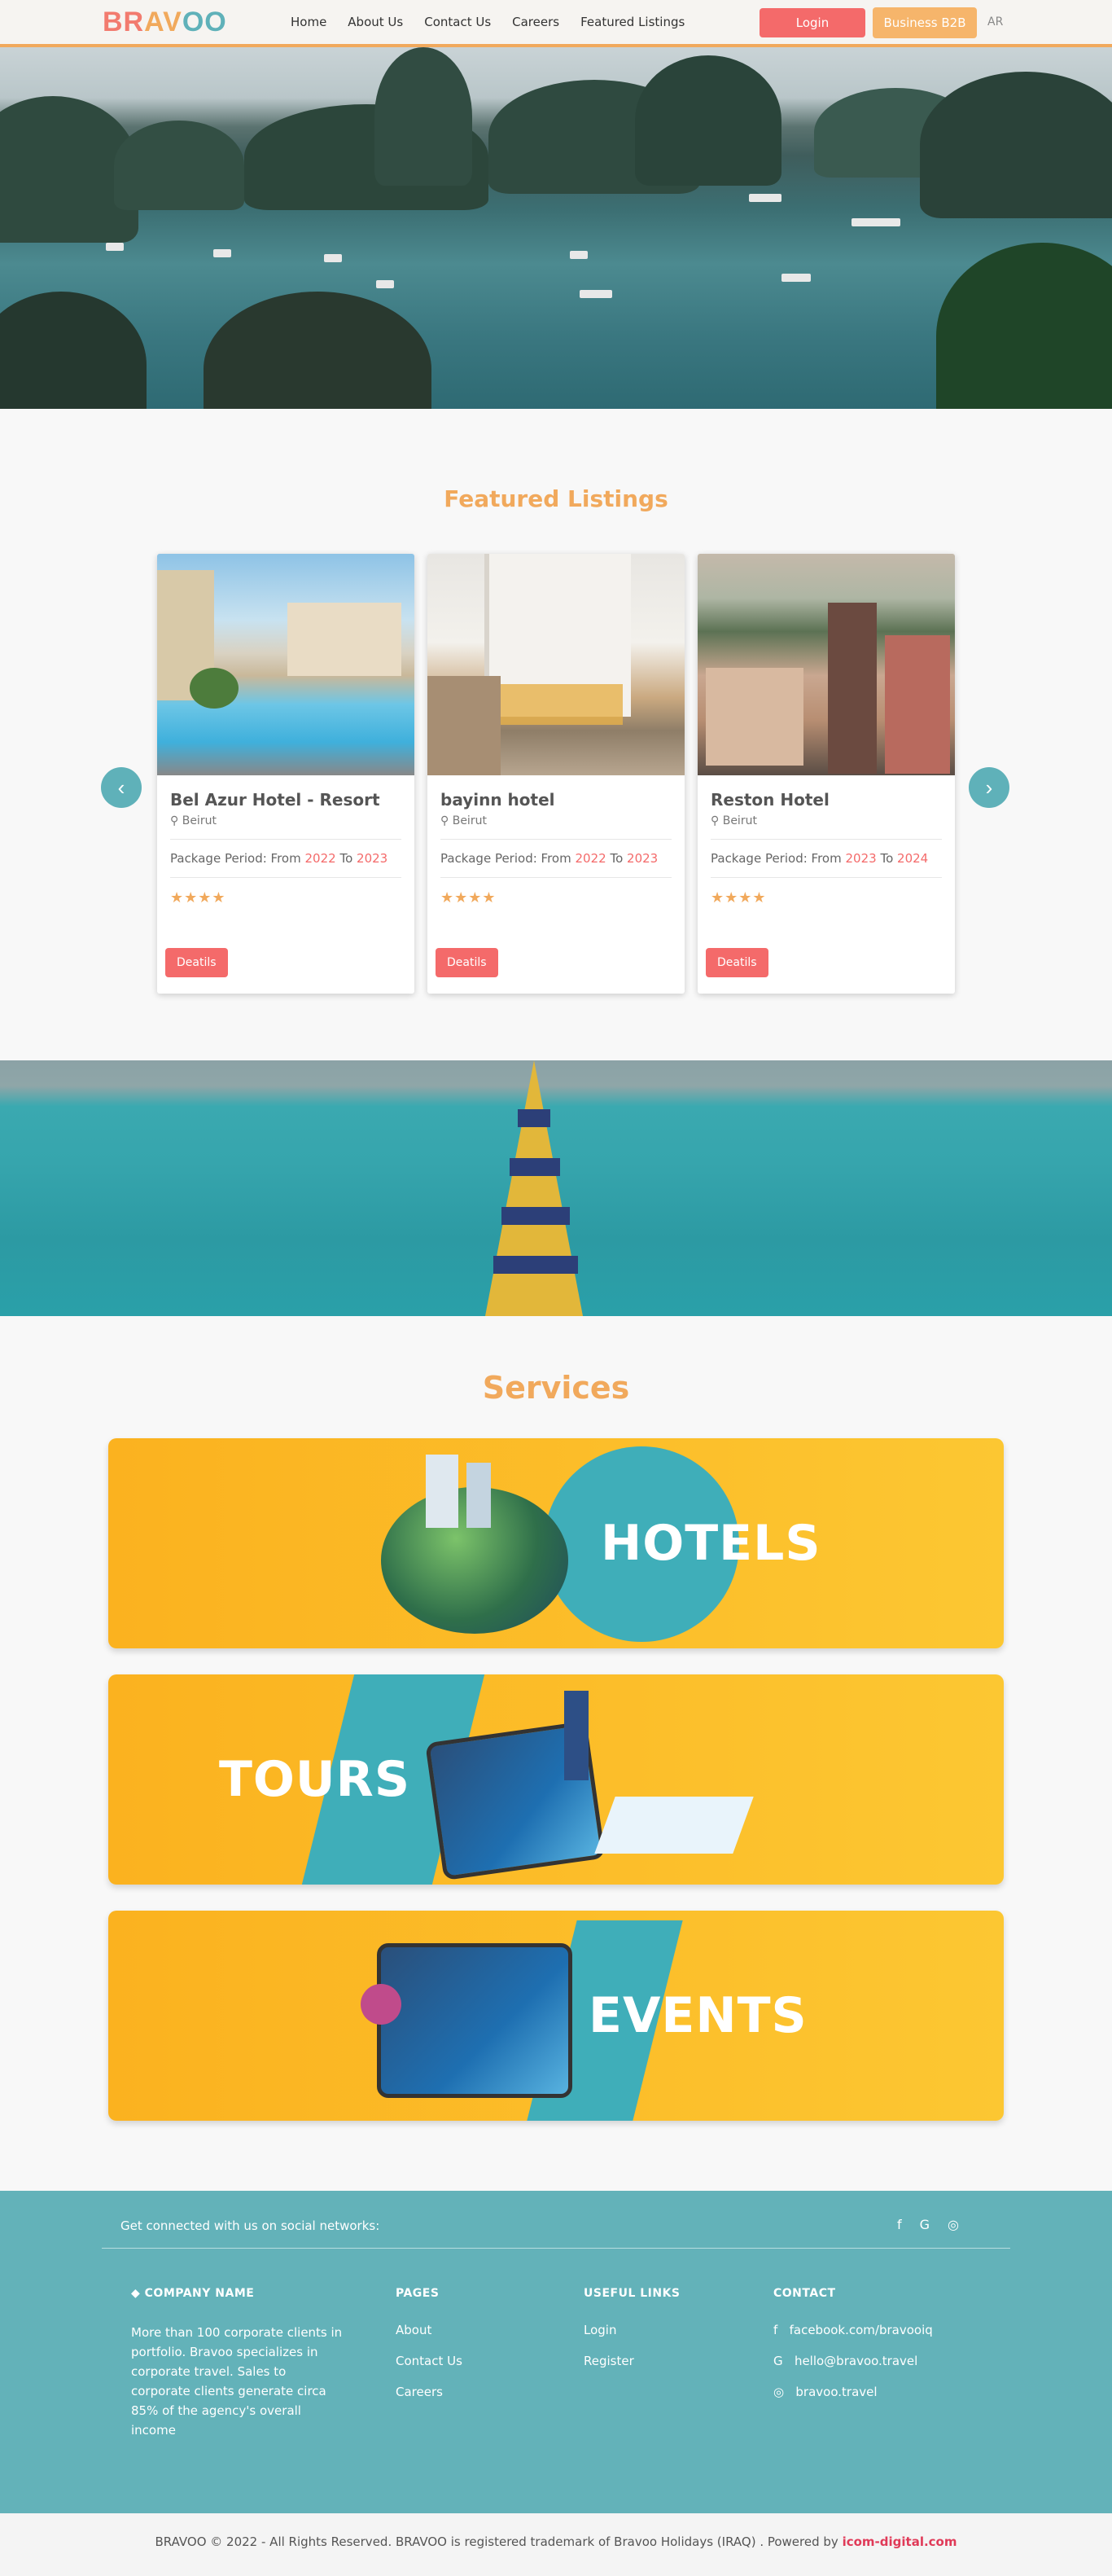  I want to click on contact-email-text: hello@bravoo.travel, so click(856, 2361).